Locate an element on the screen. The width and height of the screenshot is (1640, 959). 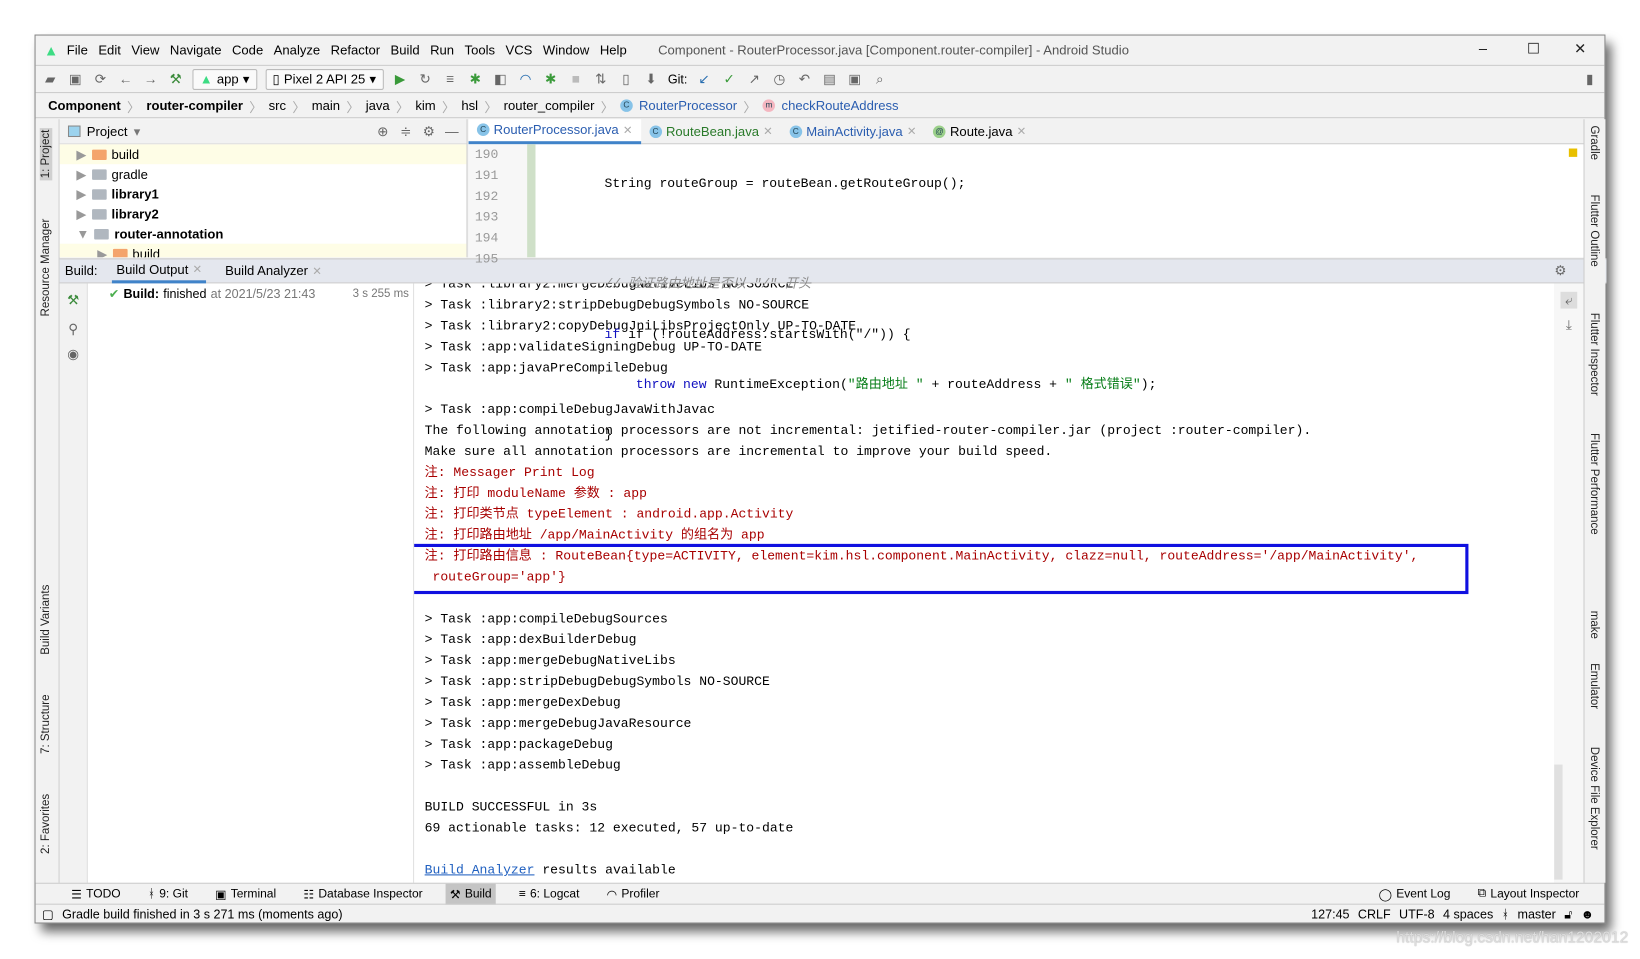
forward-icon: → is located at coordinates (150, 79).